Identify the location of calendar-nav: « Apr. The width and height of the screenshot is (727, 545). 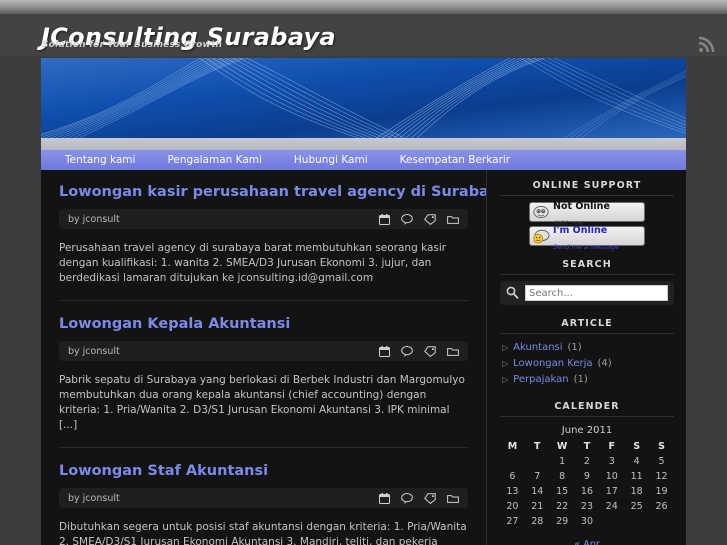
(587, 537).